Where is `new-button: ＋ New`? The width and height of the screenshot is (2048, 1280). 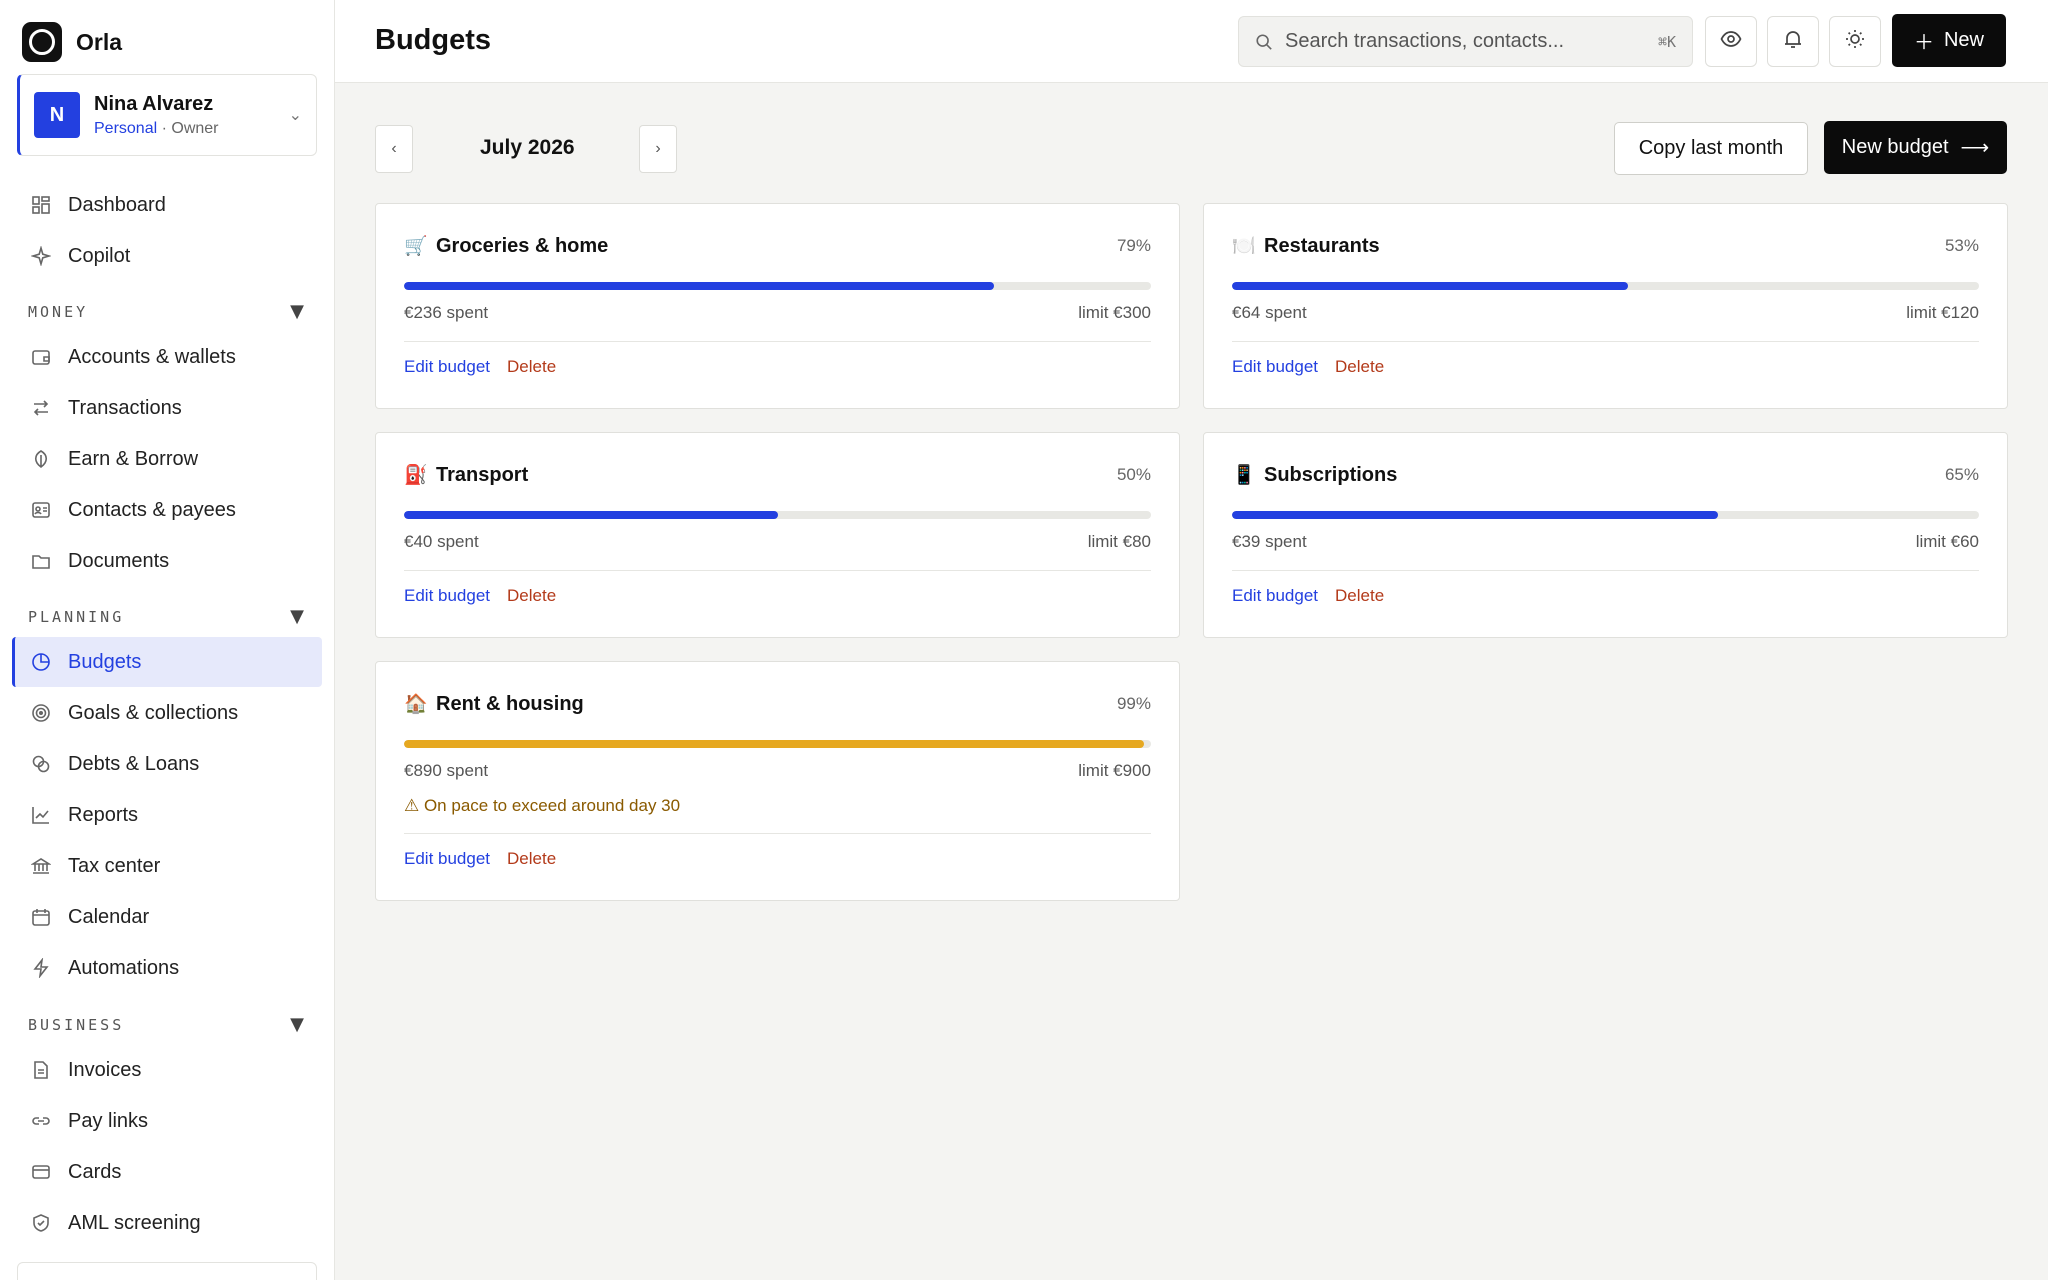 new-button: ＋ New is located at coordinates (1949, 40).